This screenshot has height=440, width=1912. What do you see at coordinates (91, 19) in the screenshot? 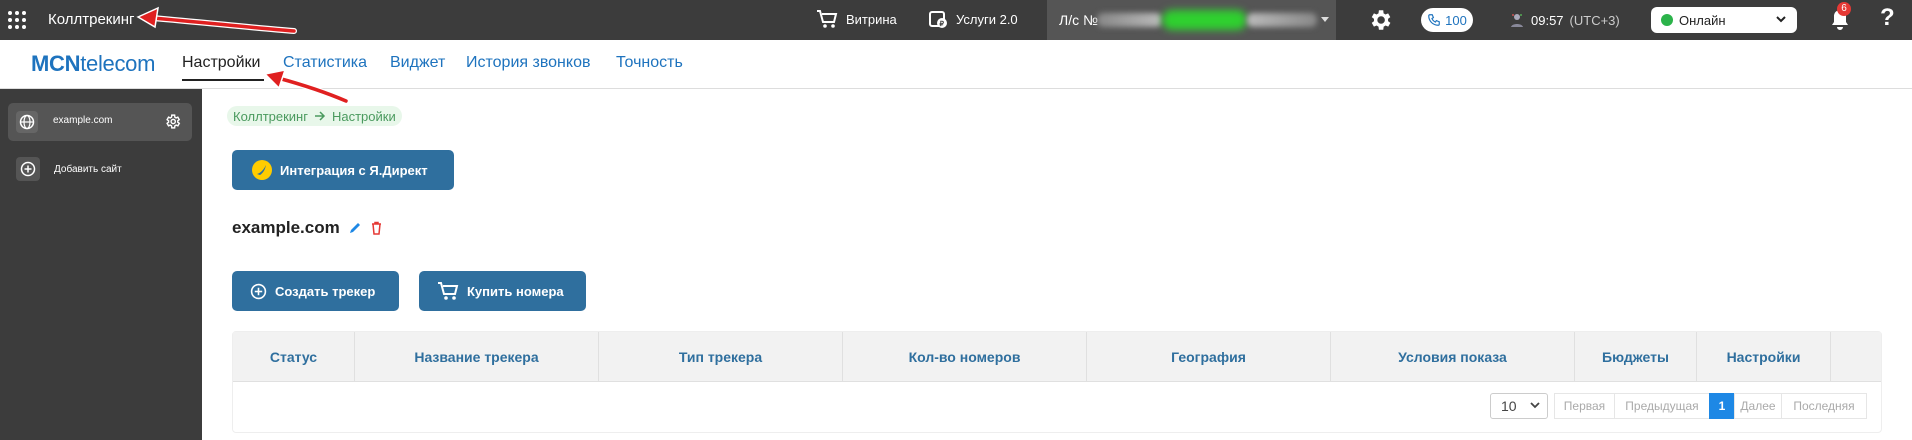
I see `app-title: Коллтрекинг` at bounding box center [91, 19].